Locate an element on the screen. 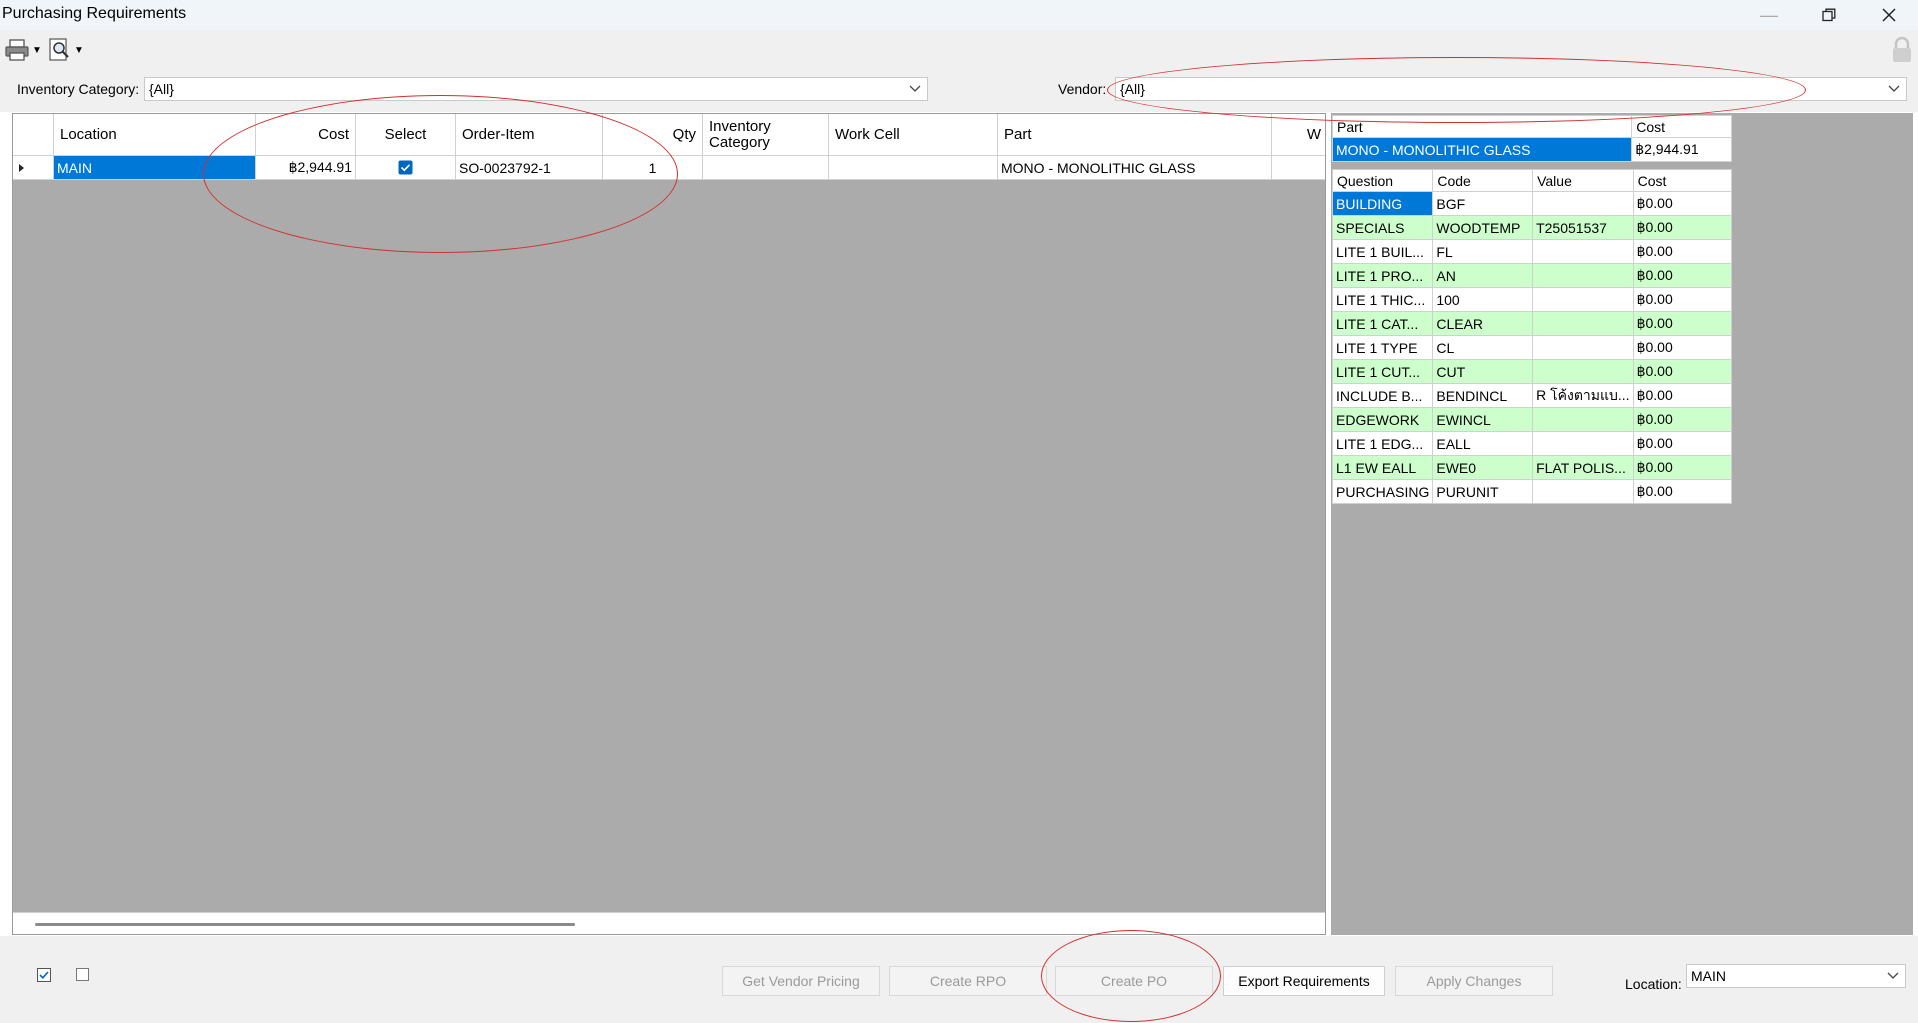  table-row: LITE 1 THIC... 100 ฿0.00 is located at coordinates (1532, 299).